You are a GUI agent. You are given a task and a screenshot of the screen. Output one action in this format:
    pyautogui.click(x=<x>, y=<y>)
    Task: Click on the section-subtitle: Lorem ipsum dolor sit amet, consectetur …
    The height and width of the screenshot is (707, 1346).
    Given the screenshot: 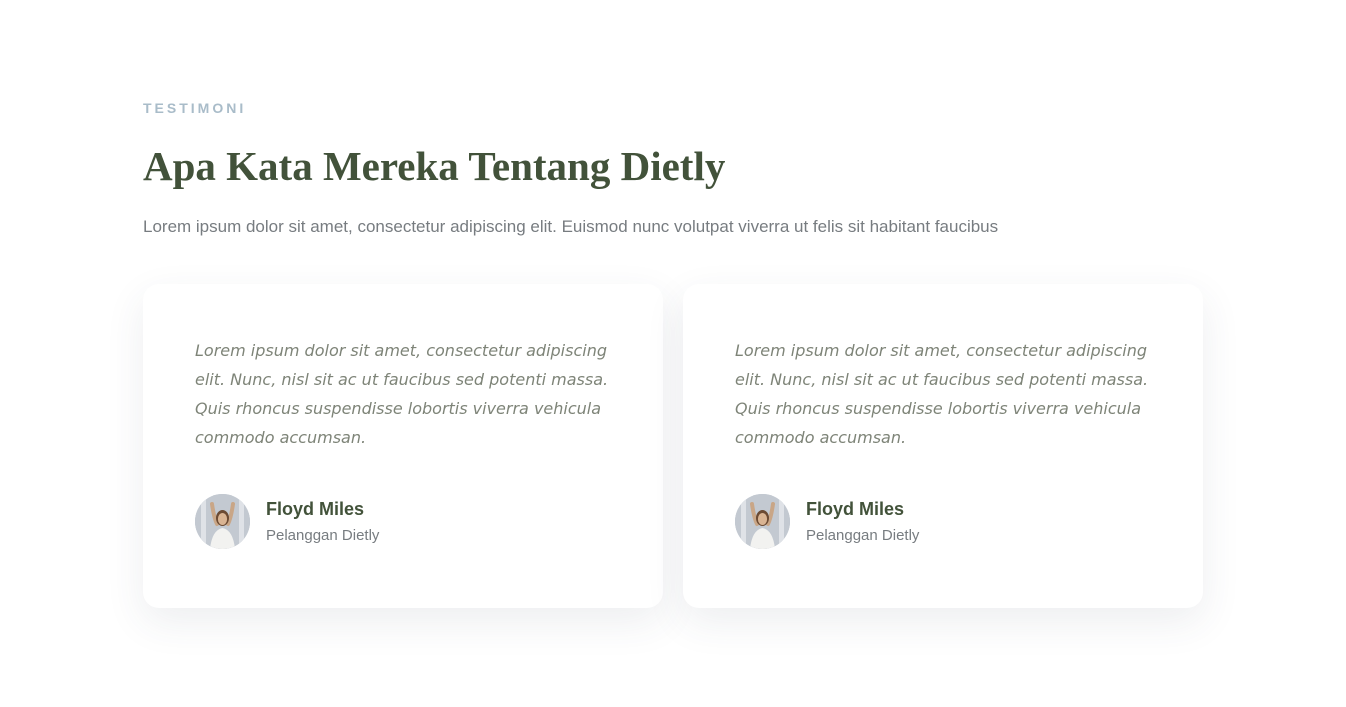 What is the action you would take?
    pyautogui.click(x=571, y=226)
    